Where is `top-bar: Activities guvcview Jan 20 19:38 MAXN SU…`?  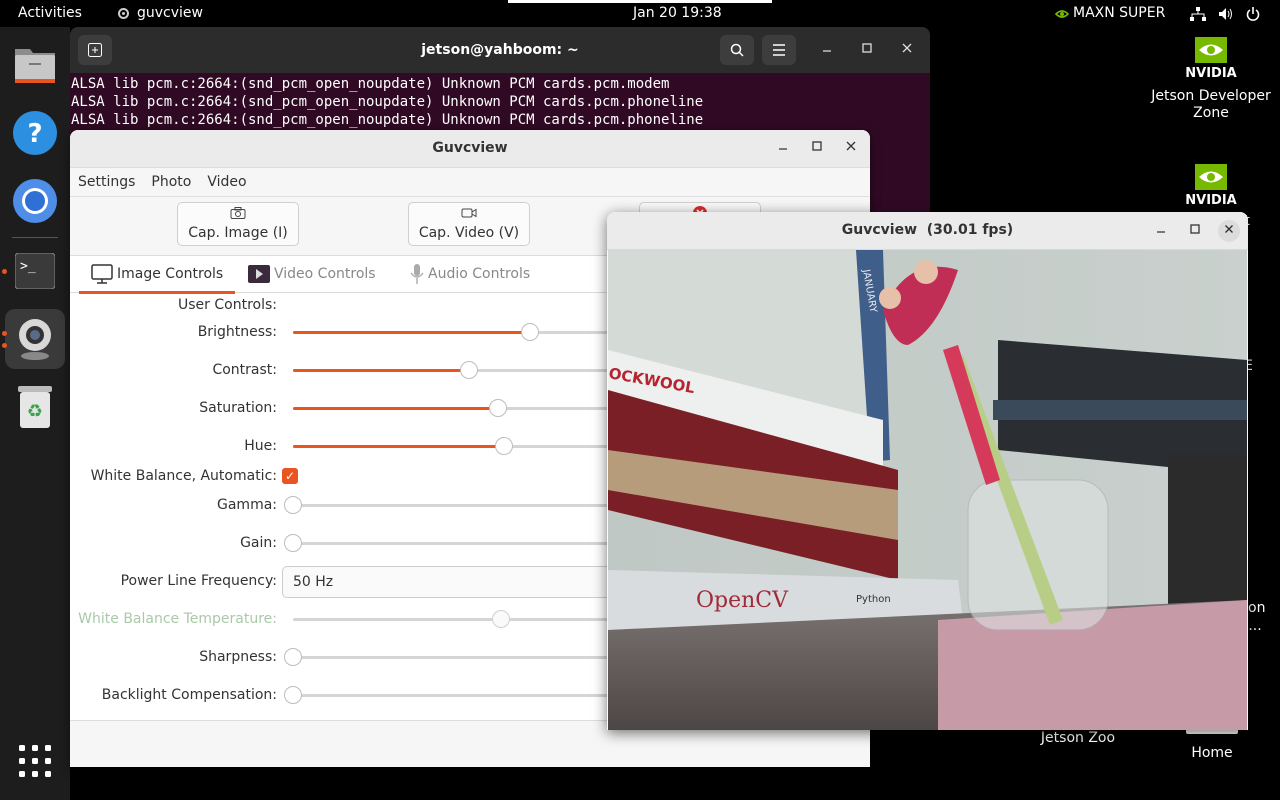
top-bar: Activities guvcview Jan 20 19:38 MAXN SU… is located at coordinates (640, 13).